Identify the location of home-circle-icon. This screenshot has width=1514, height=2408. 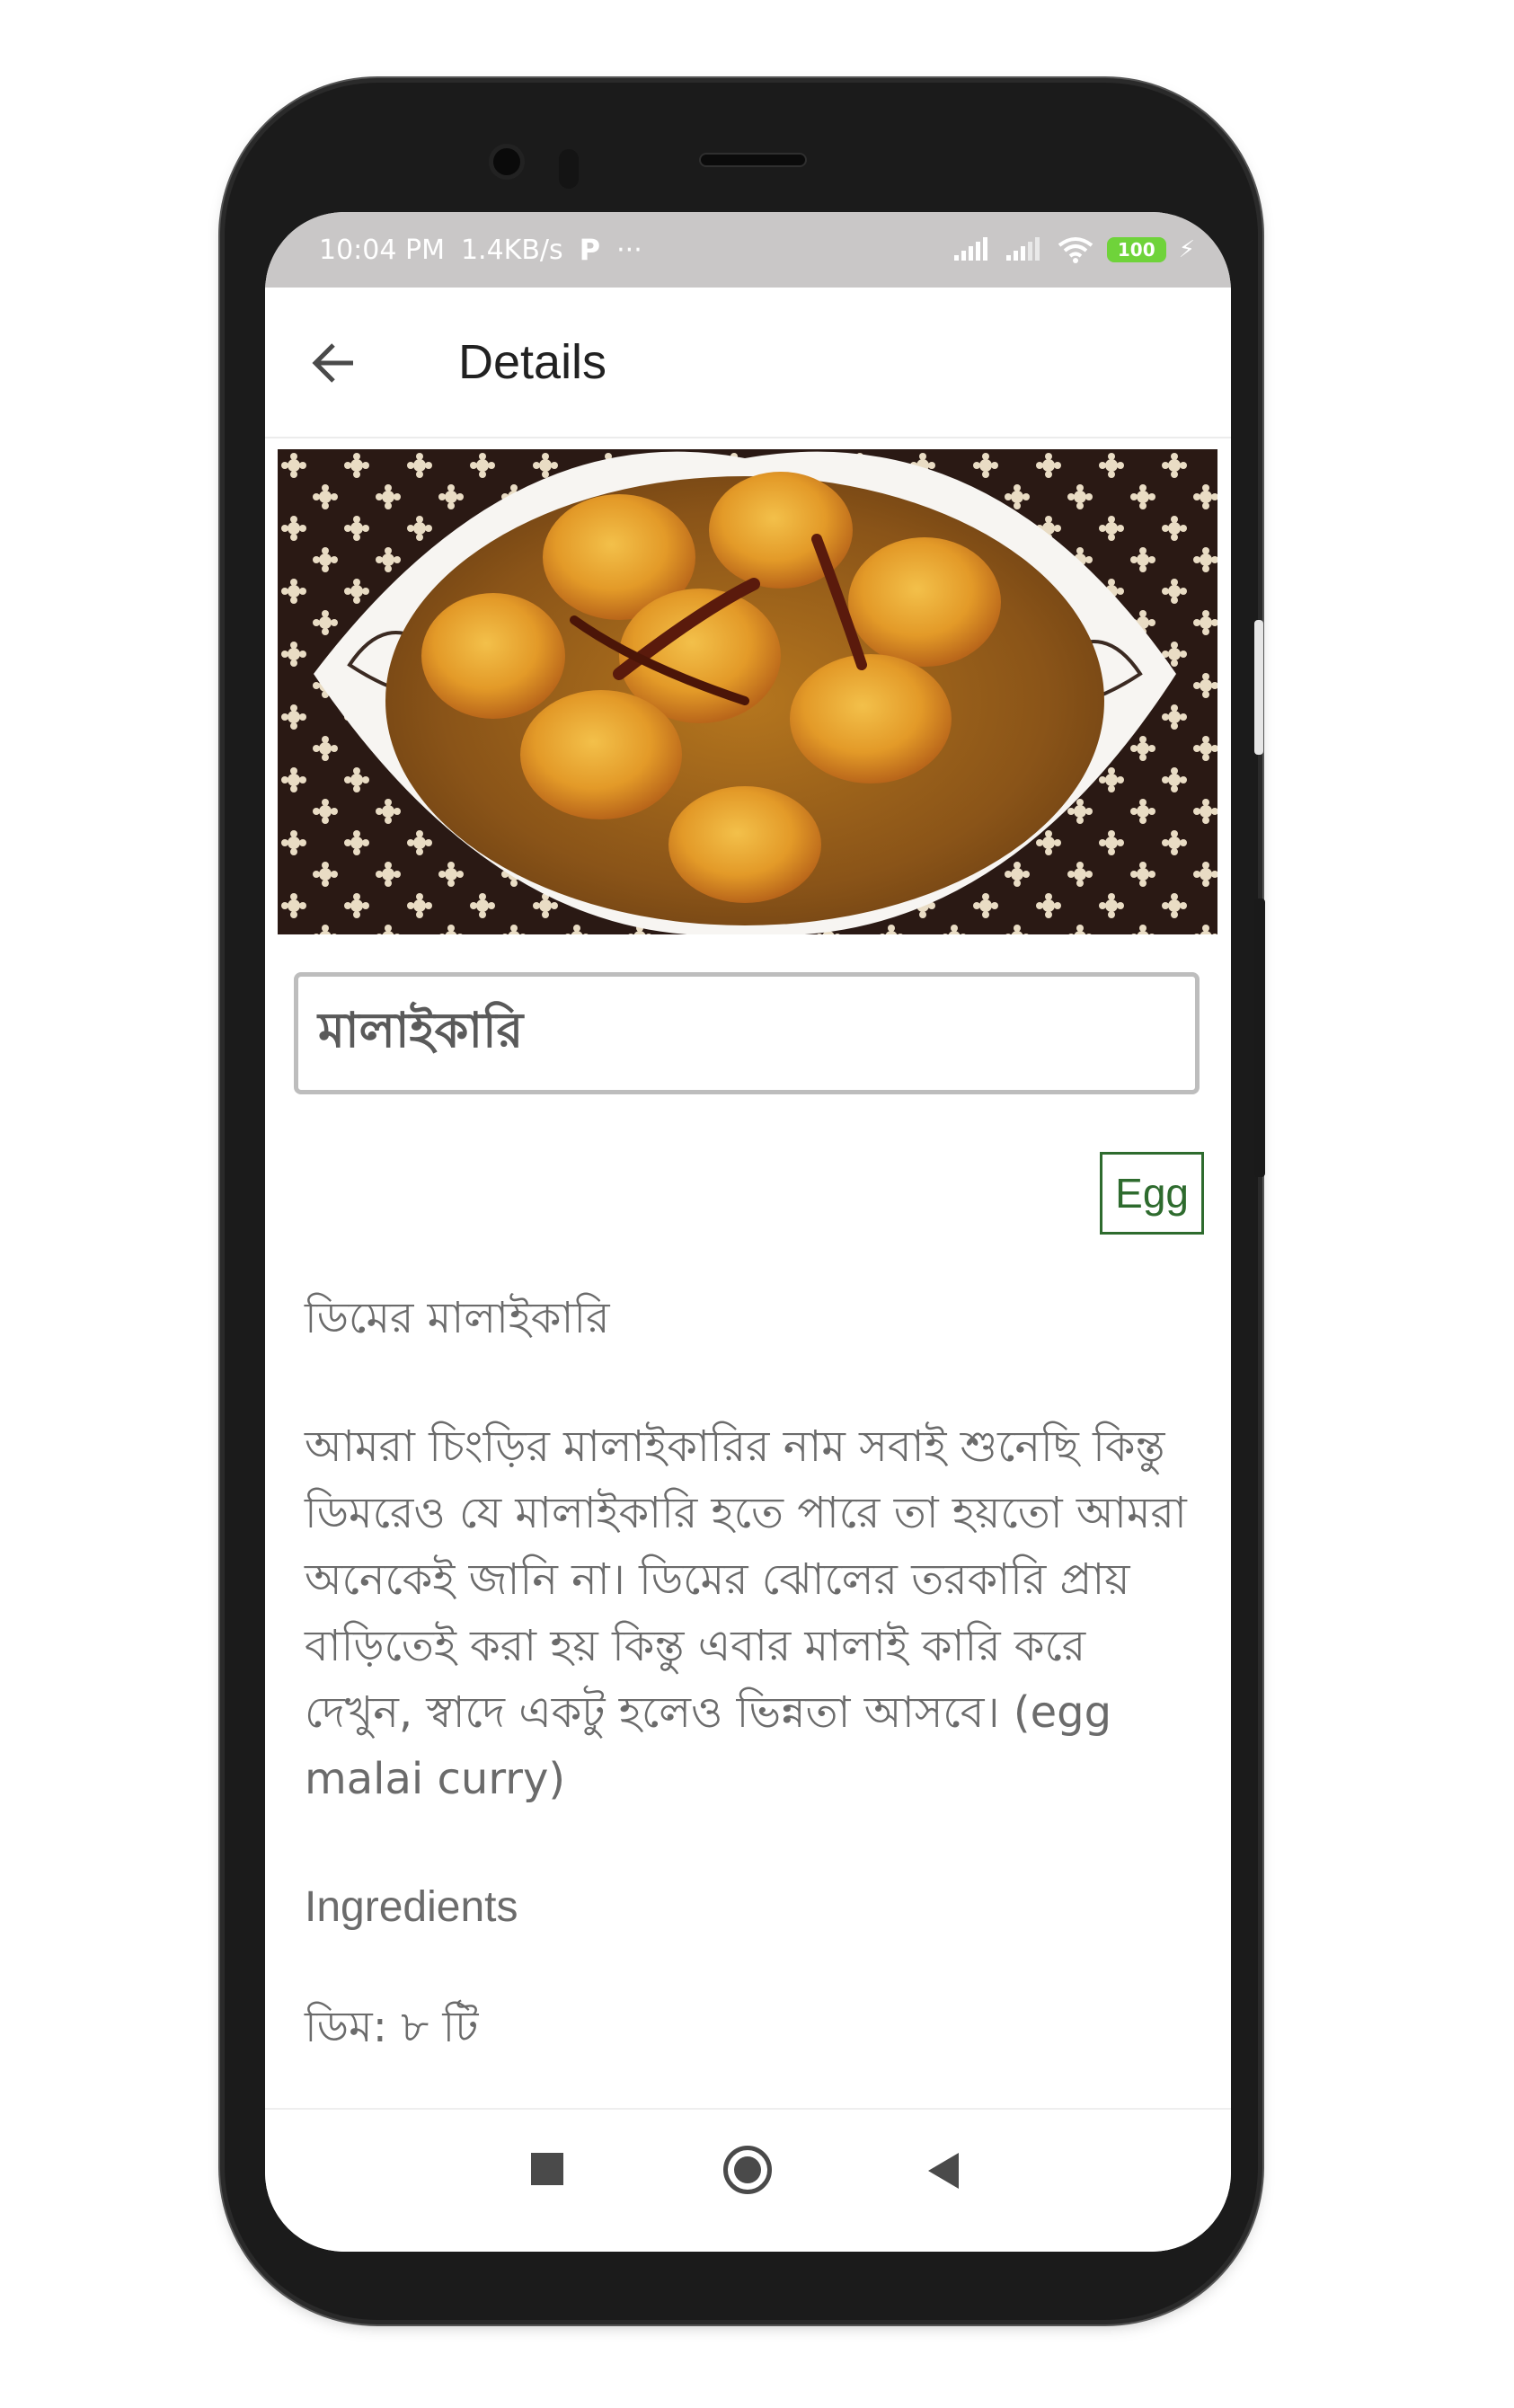
(747, 2170).